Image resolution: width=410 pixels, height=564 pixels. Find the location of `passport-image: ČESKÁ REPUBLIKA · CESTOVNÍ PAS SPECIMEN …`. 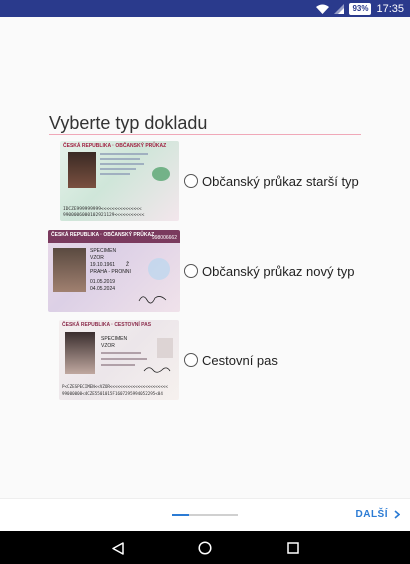

passport-image: ČESKÁ REPUBLIKA · CESTOVNÍ PAS SPECIMEN … is located at coordinates (119, 360).